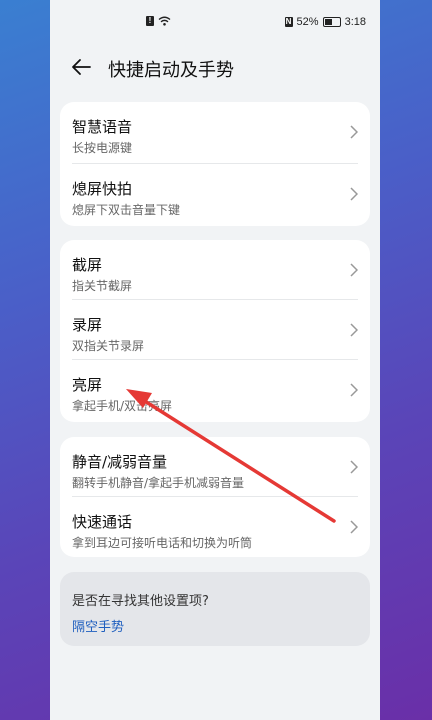 This screenshot has width=432, height=720. Describe the element at coordinates (215, 609) in the screenshot. I see `search-suggestion-card: 是否在寻找其他设置项? 隔空手势` at that location.